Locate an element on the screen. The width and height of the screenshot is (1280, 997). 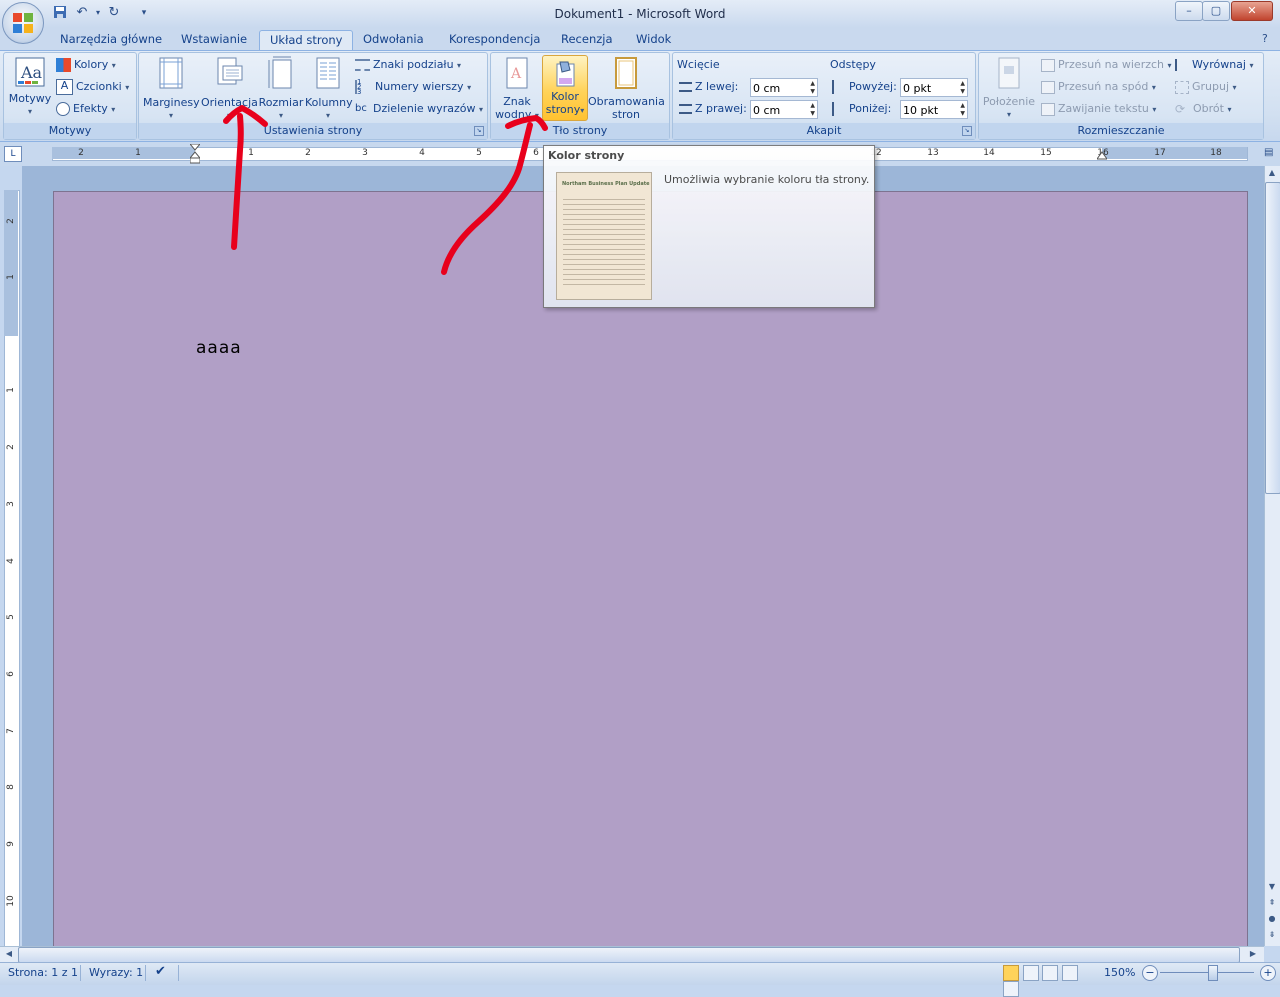
tab-odwolania: Odwołania is located at coordinates (393, 40).